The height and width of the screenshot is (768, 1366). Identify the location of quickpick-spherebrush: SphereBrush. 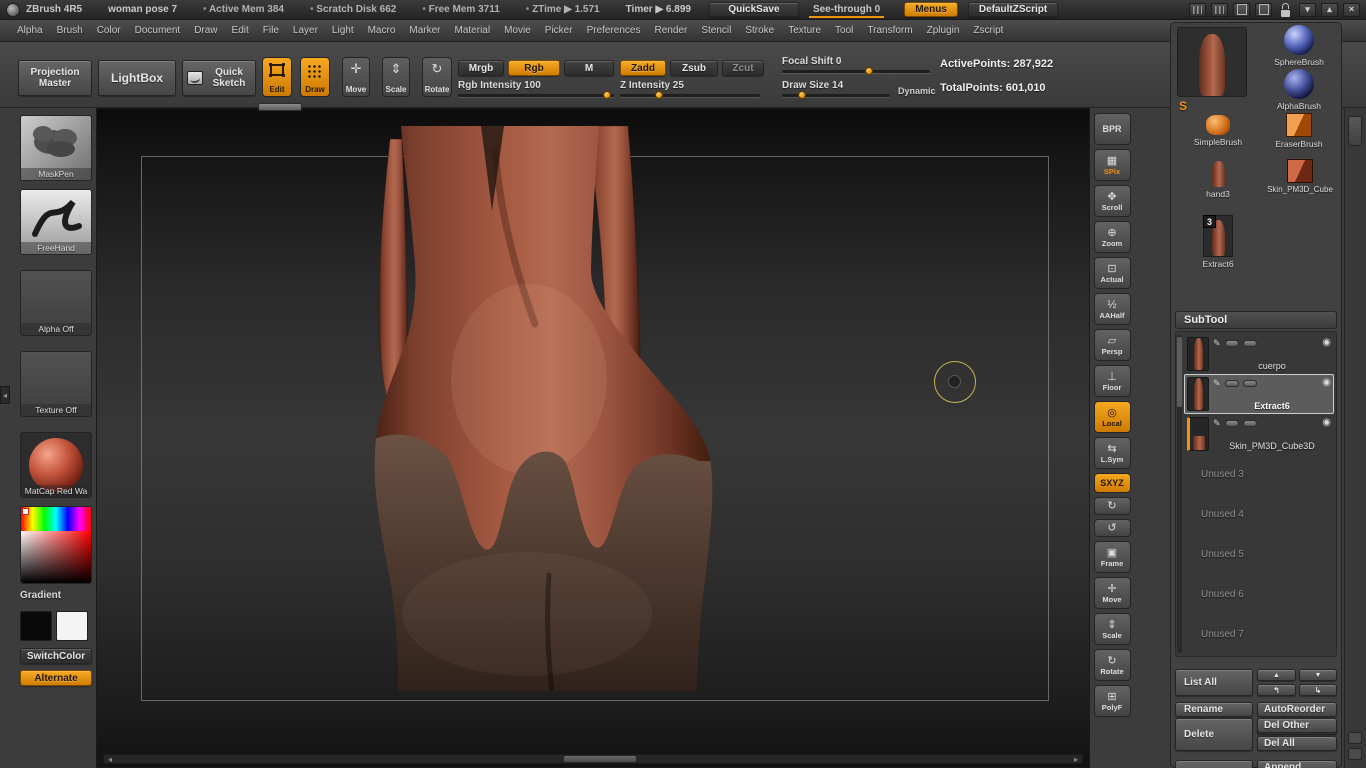
(1299, 46).